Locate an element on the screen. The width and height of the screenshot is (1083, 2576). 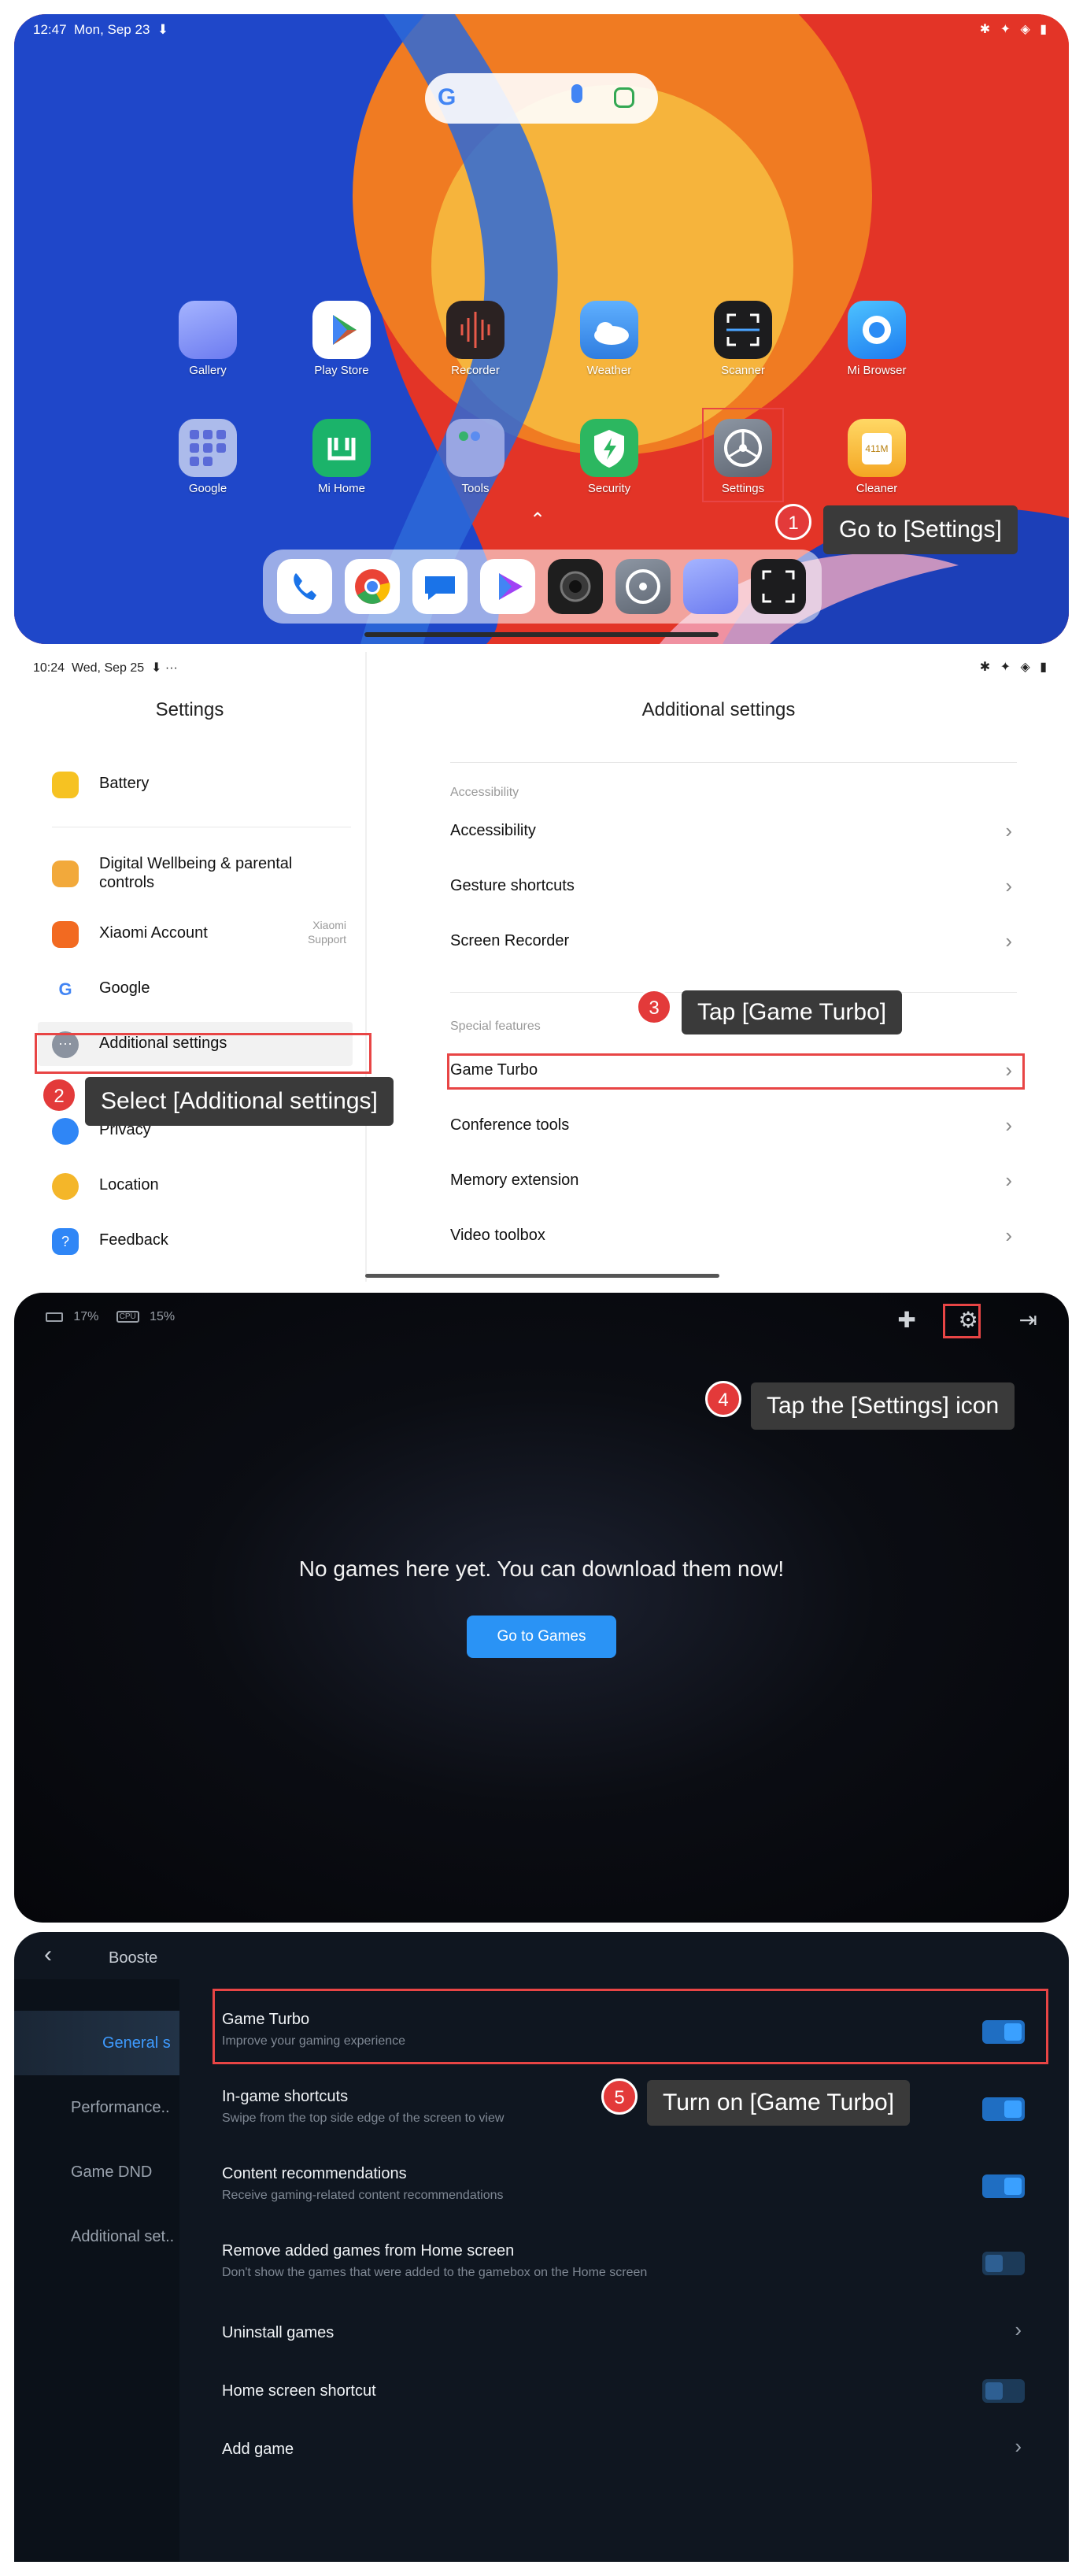
dock is located at coordinates (543, 587).